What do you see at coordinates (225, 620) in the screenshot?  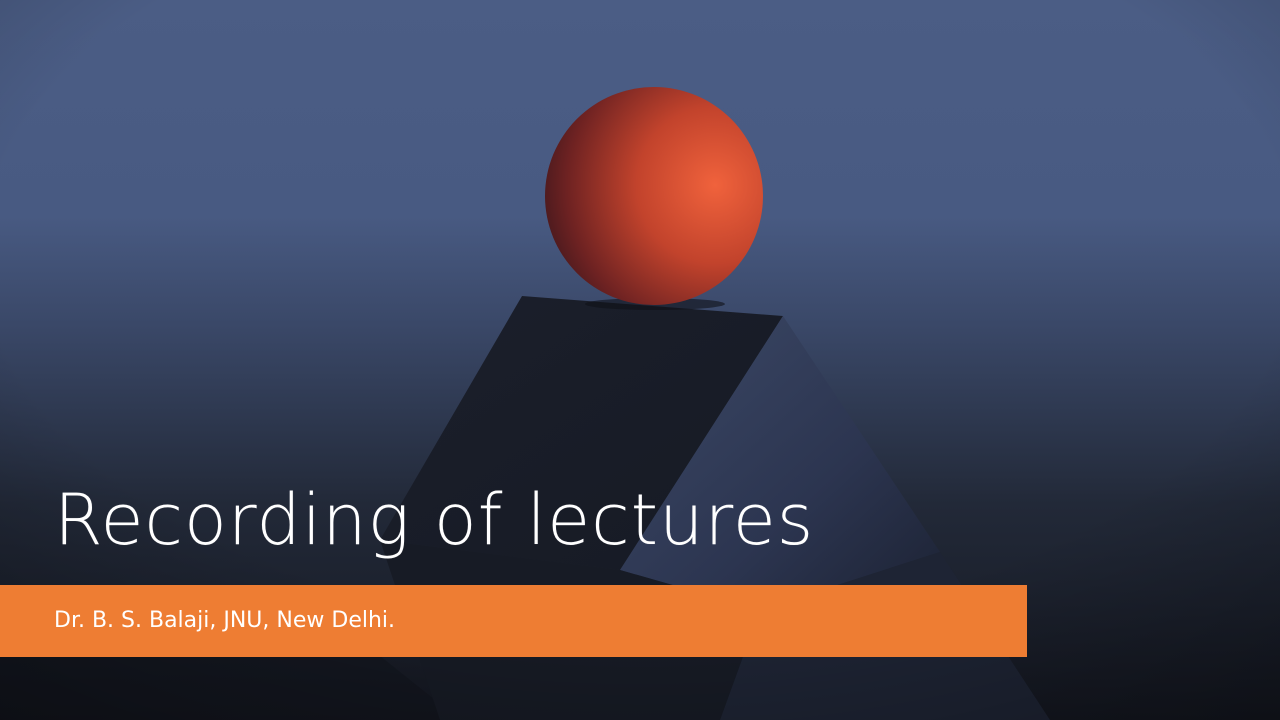 I see `slide-subtitle: Dr. B. S. Balaji, JNU, New Delhi.` at bounding box center [225, 620].